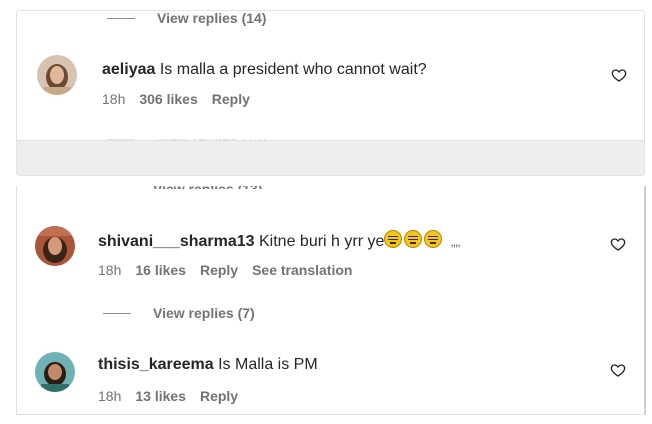  What do you see at coordinates (293, 69) in the screenshot?
I see `comment-body: Is malla a president who cannot wait?` at bounding box center [293, 69].